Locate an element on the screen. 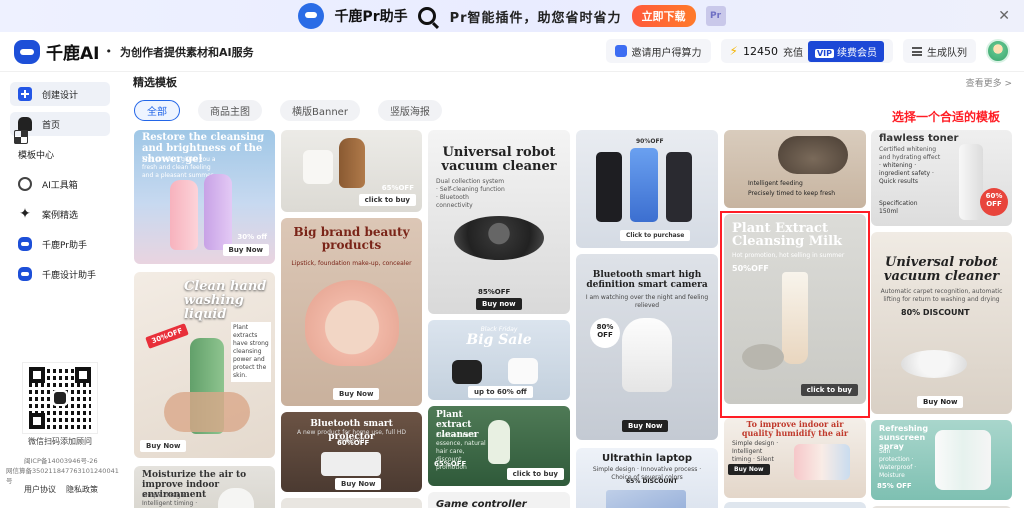  deer-mascot-icon is located at coordinates (311, 16).